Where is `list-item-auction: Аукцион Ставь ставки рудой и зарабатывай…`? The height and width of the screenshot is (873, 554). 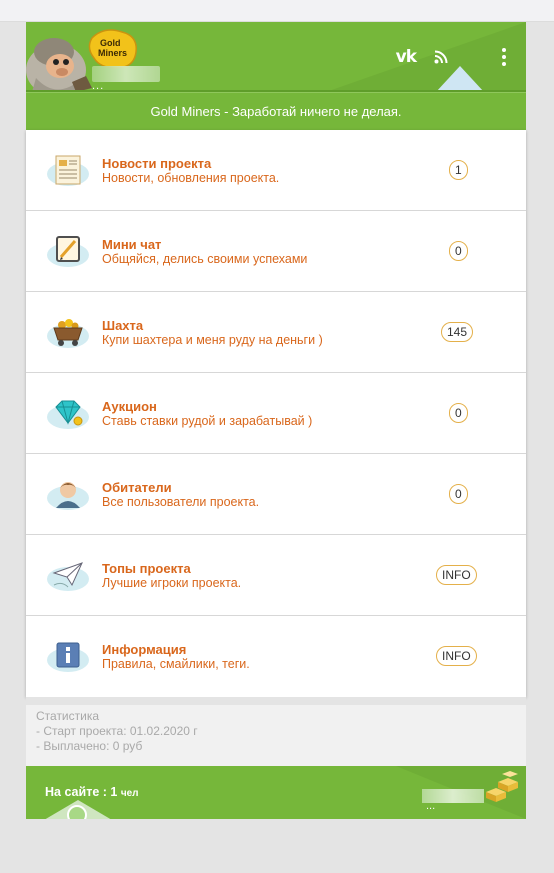
list-item-auction: Аукцион Ставь ставки рудой и зарабатывай… is located at coordinates (276, 413).